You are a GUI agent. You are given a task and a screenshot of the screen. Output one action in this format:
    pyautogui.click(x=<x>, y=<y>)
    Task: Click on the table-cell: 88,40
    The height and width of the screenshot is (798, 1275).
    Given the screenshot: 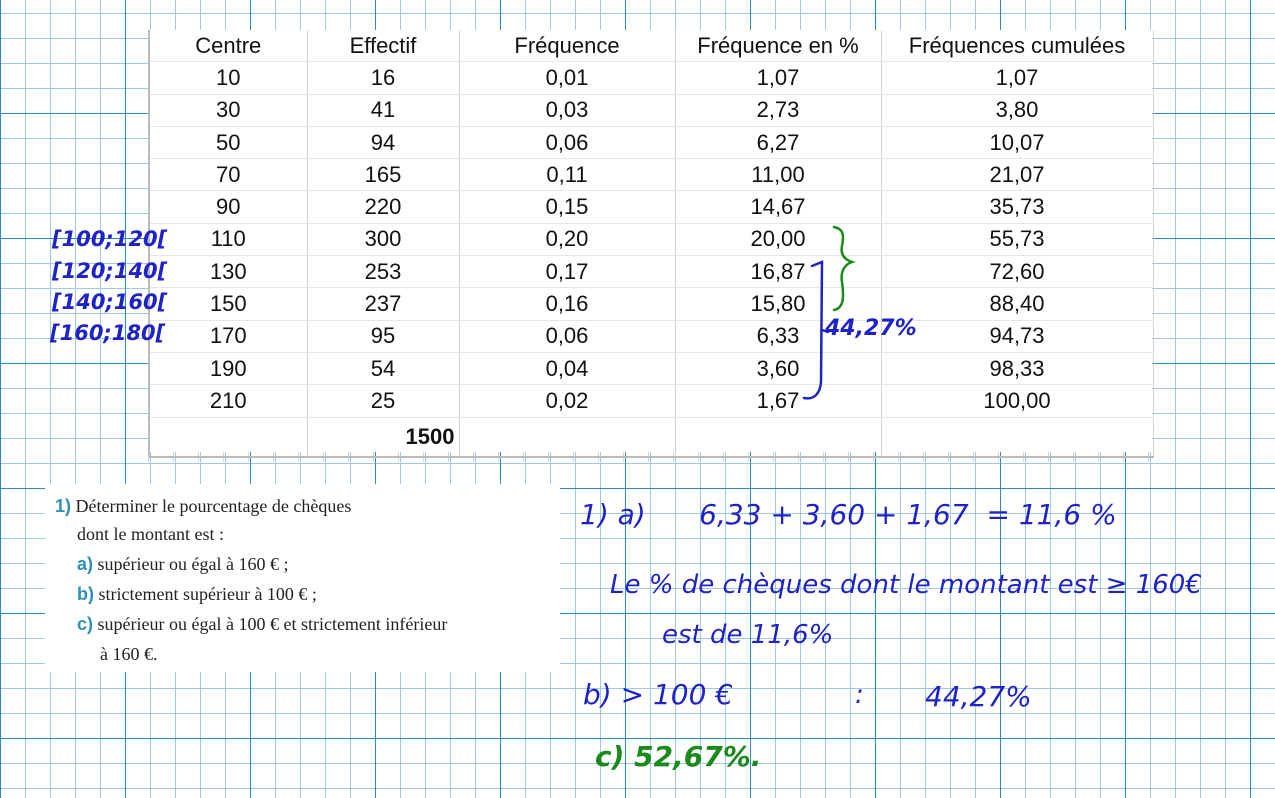 What is the action you would take?
    pyautogui.click(x=1017, y=304)
    